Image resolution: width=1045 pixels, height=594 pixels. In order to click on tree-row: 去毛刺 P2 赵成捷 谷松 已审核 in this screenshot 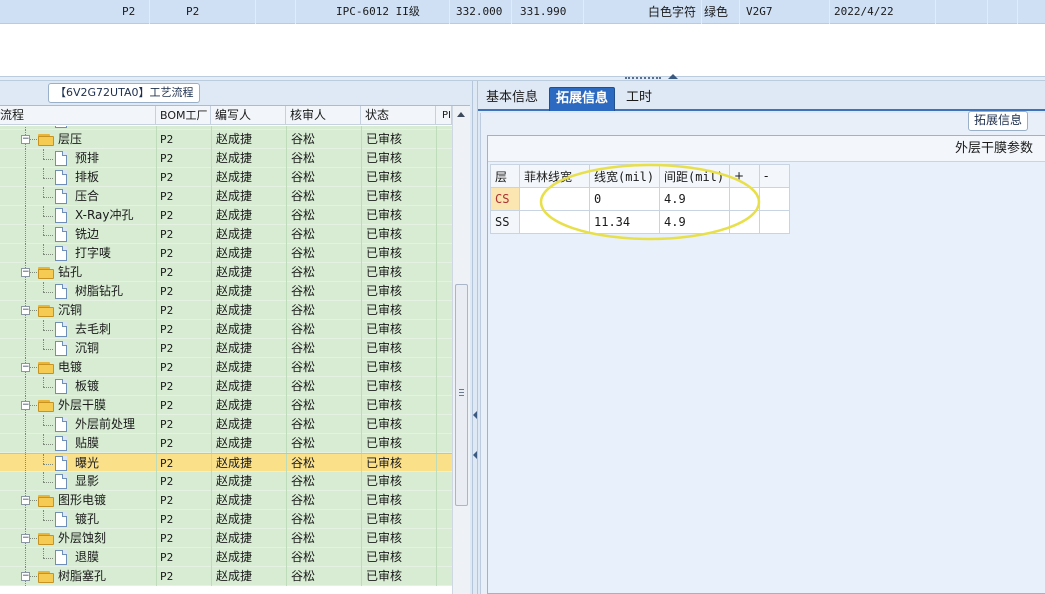, I will do `click(226, 329)`.